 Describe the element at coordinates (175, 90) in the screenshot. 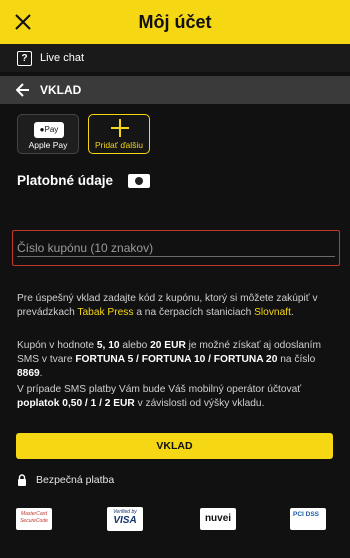

I see `section-header: VKLAD` at that location.